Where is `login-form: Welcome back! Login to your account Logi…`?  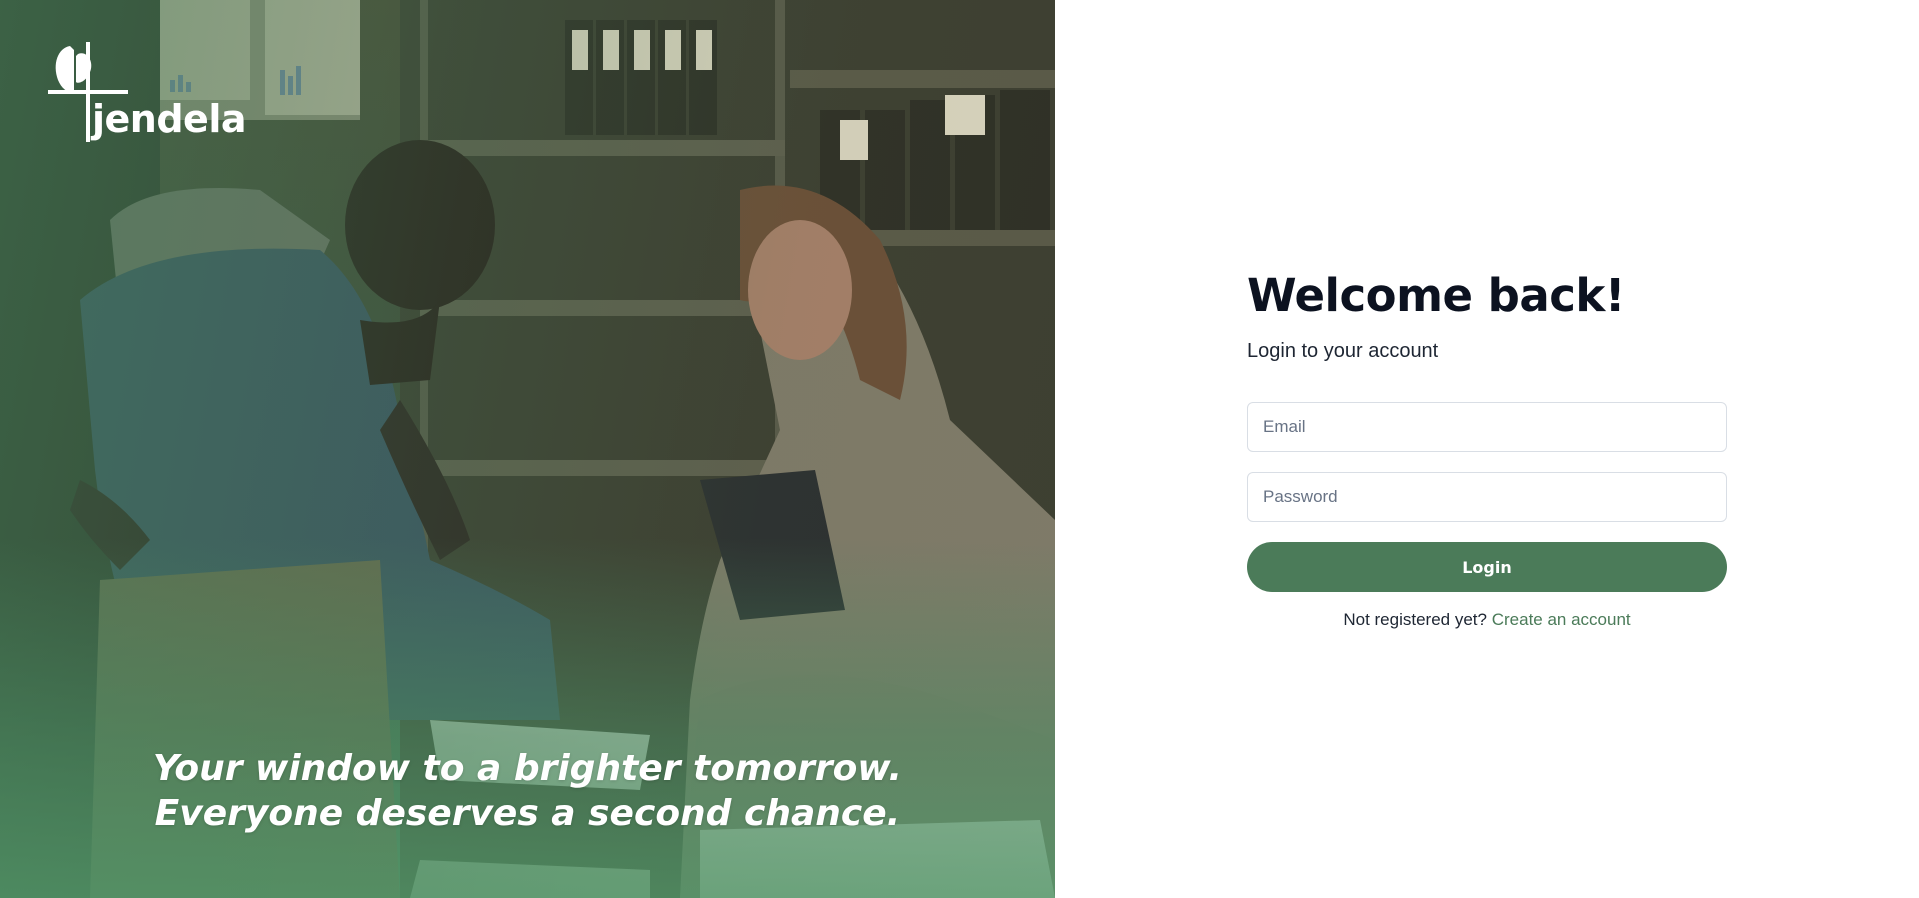 login-form: Welcome back! Login to your account Logi… is located at coordinates (1487, 448).